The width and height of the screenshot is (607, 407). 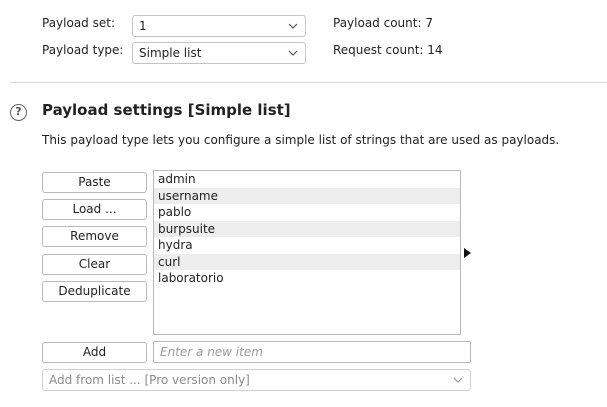 What do you see at coordinates (83, 50) in the screenshot?
I see `payload-type-label: Payload type:` at bounding box center [83, 50].